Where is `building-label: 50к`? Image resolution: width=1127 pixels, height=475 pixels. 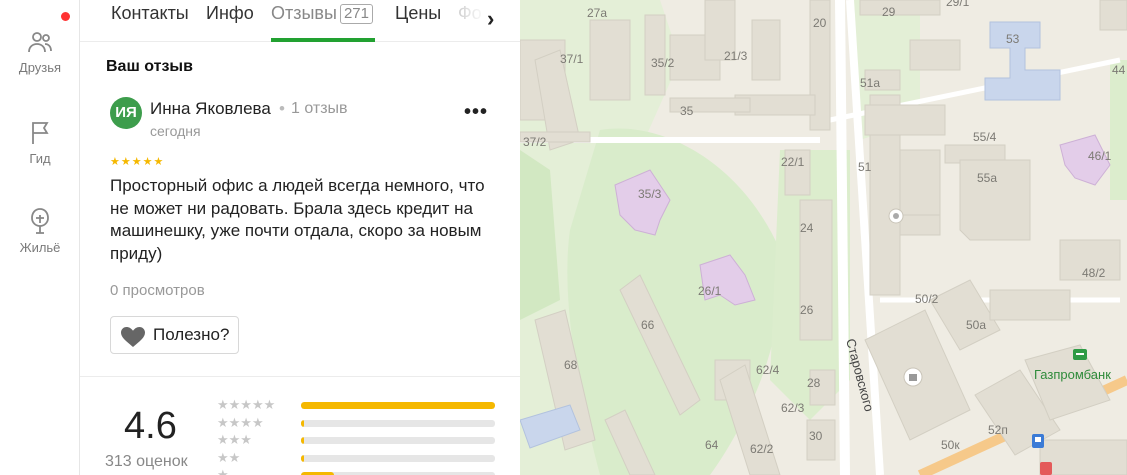 building-label: 50к is located at coordinates (950, 445).